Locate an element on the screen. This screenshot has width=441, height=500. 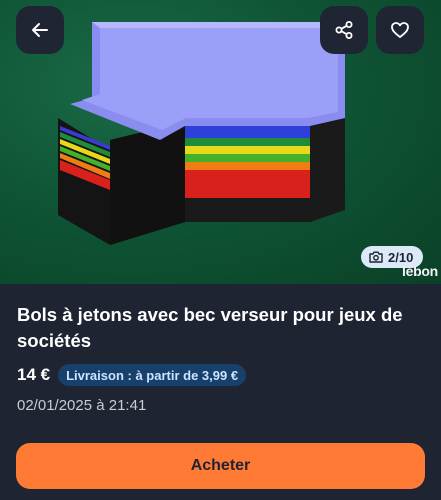
back-button is located at coordinates (40, 30).